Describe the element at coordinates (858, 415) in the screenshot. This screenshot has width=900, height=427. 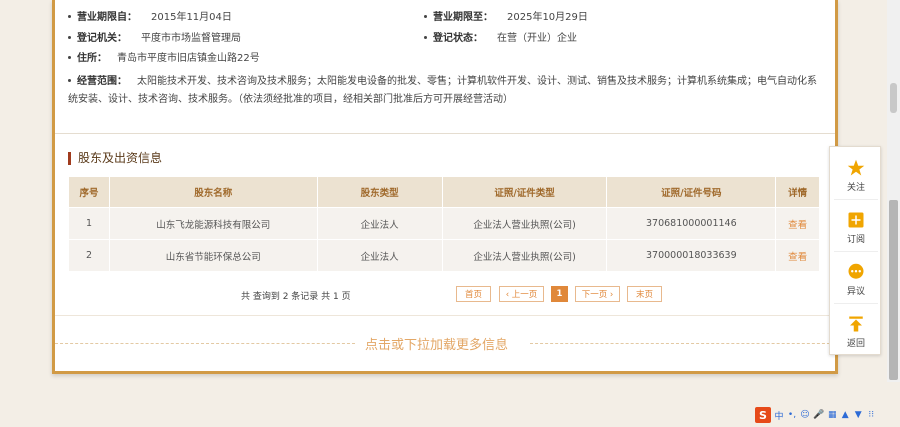
I see `shirt-icon: ▼` at that location.